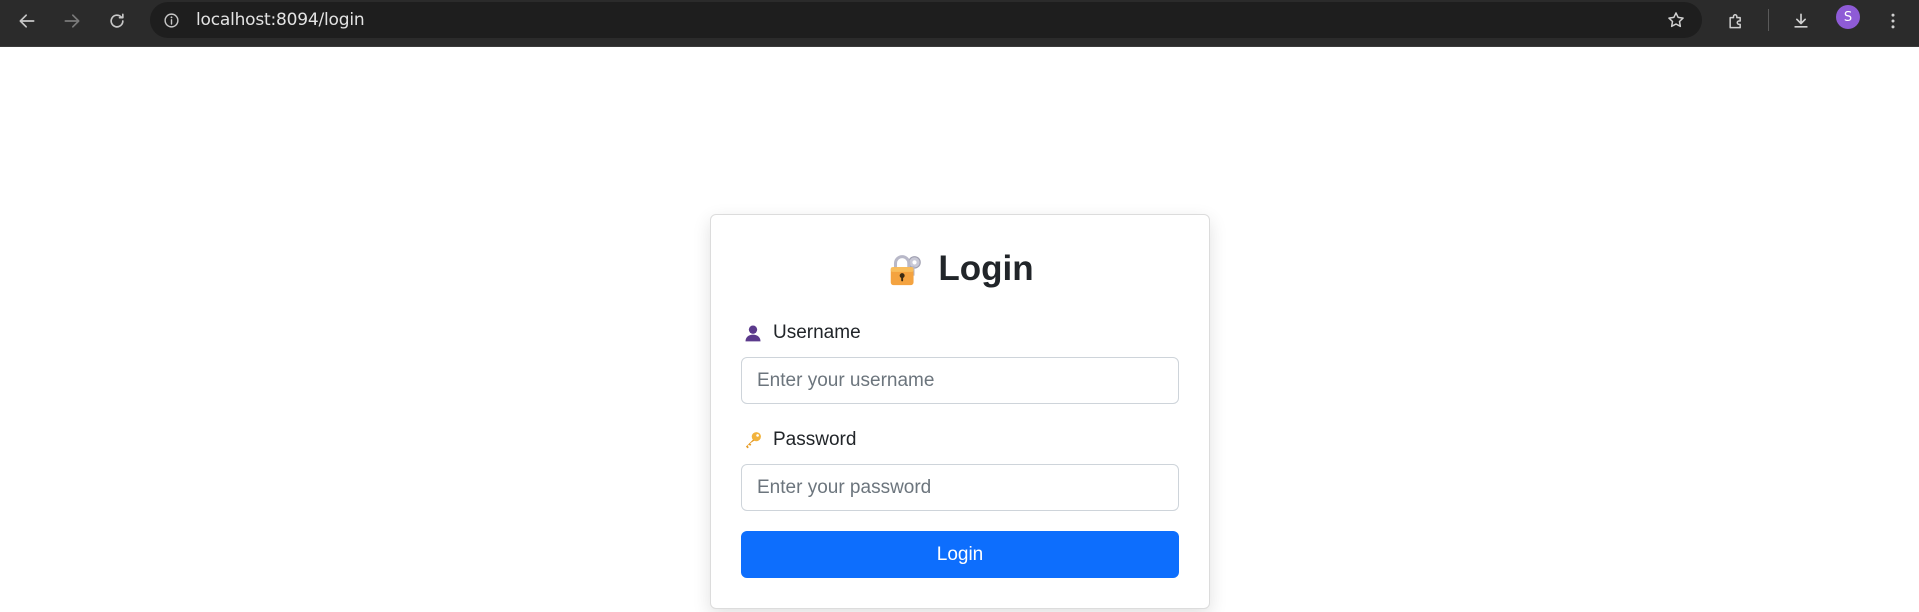  What do you see at coordinates (815, 439) in the screenshot?
I see `password-label-text: Password` at bounding box center [815, 439].